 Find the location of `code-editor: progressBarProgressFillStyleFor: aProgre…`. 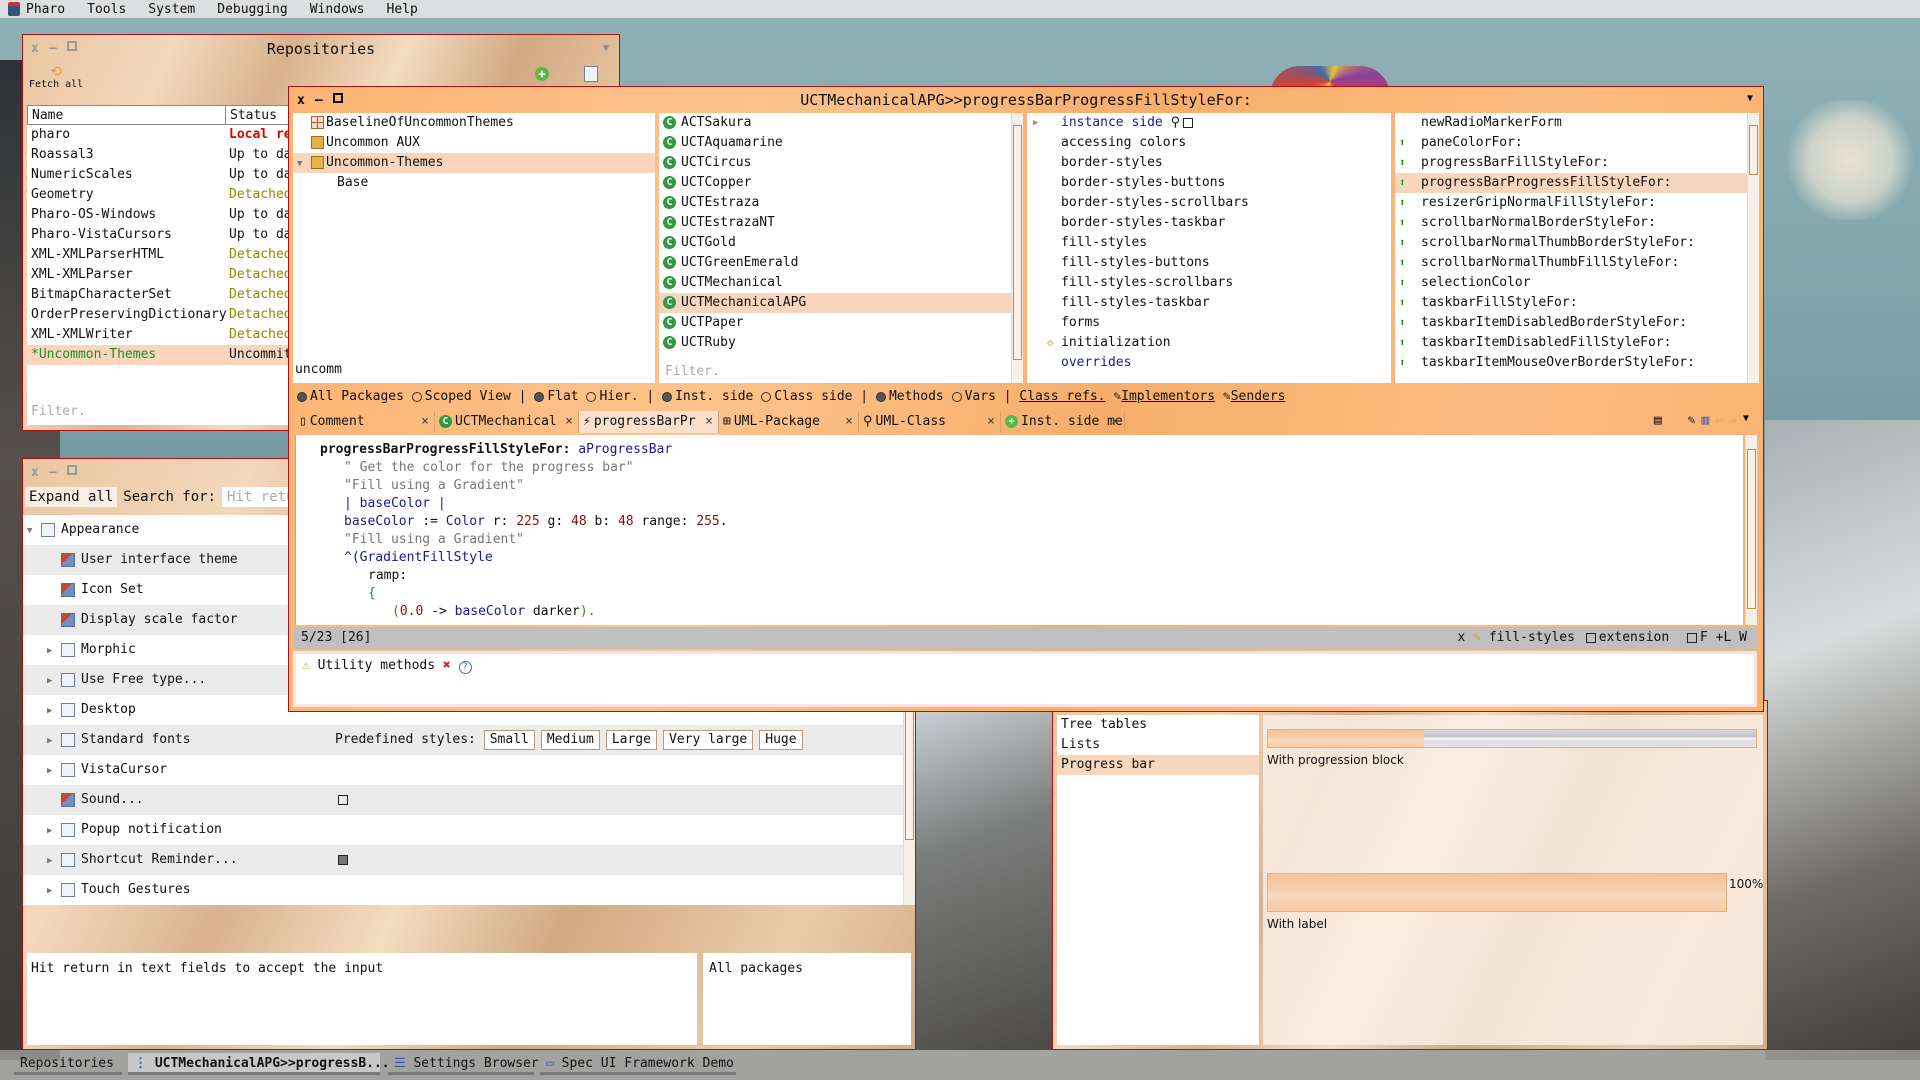

code-editor: progressBarProgressFillStyleFor: aProgre… is located at coordinates (1019, 530).